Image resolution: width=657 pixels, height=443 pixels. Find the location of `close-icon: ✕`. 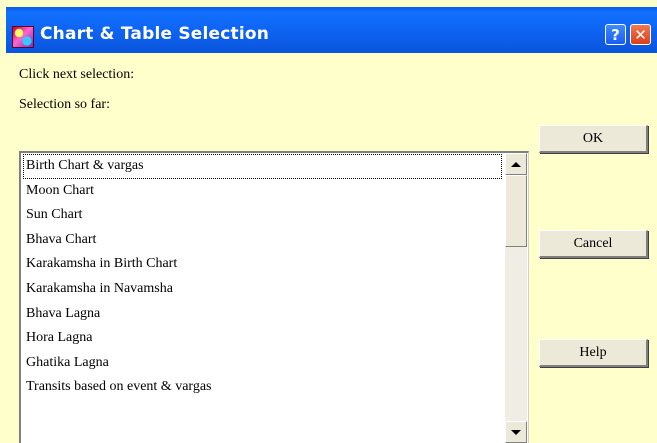

close-icon: ✕ is located at coordinates (640, 34).